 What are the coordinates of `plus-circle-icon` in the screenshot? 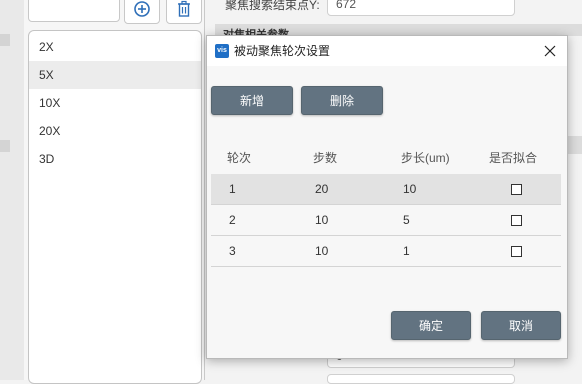 It's located at (142, 9).